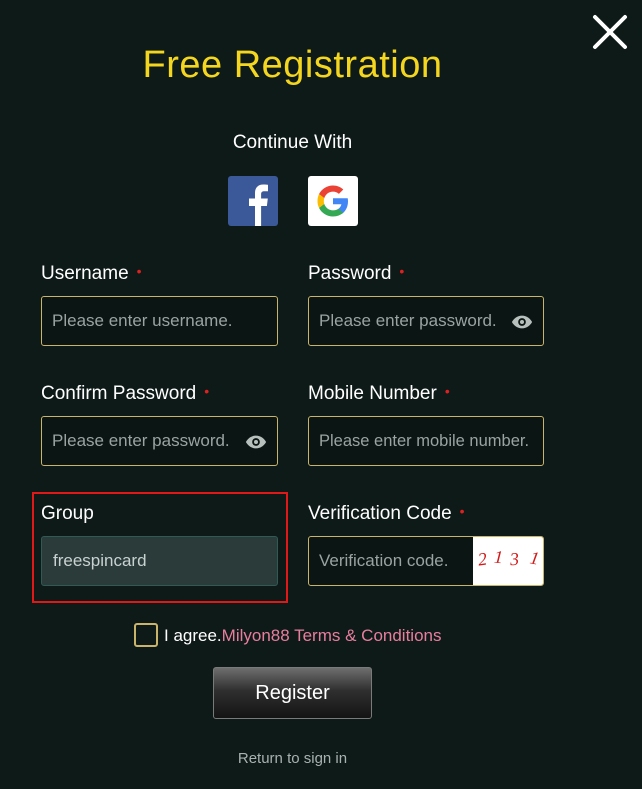 The image size is (642, 789). Describe the element at coordinates (91, 273) in the screenshot. I see `username-label: Username •` at that location.